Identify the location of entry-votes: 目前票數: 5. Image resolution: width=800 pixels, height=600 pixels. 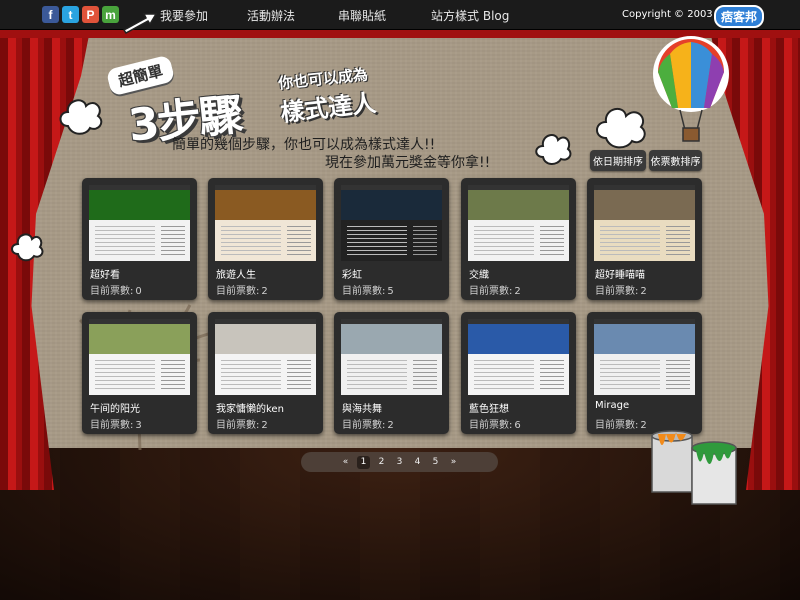
(368, 289).